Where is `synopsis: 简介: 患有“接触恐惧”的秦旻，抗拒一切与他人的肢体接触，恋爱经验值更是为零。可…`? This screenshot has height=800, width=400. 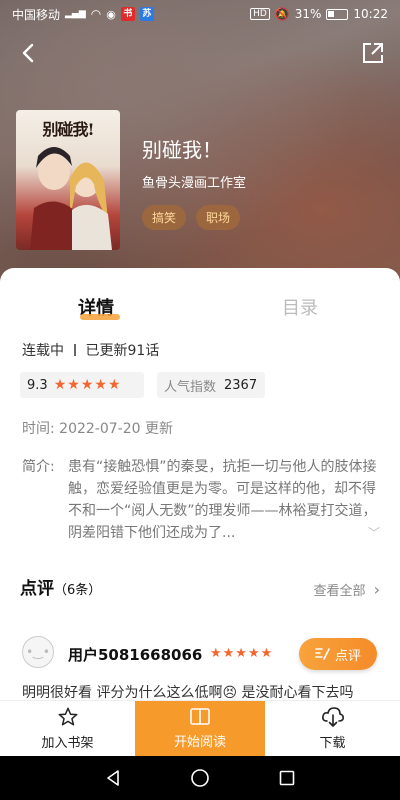 synopsis: 简介: 患有“接触恐惧”的秦旻，抗拒一切与他人的肢体接触，恋爱经验值更是为零。可… is located at coordinates (200, 500).